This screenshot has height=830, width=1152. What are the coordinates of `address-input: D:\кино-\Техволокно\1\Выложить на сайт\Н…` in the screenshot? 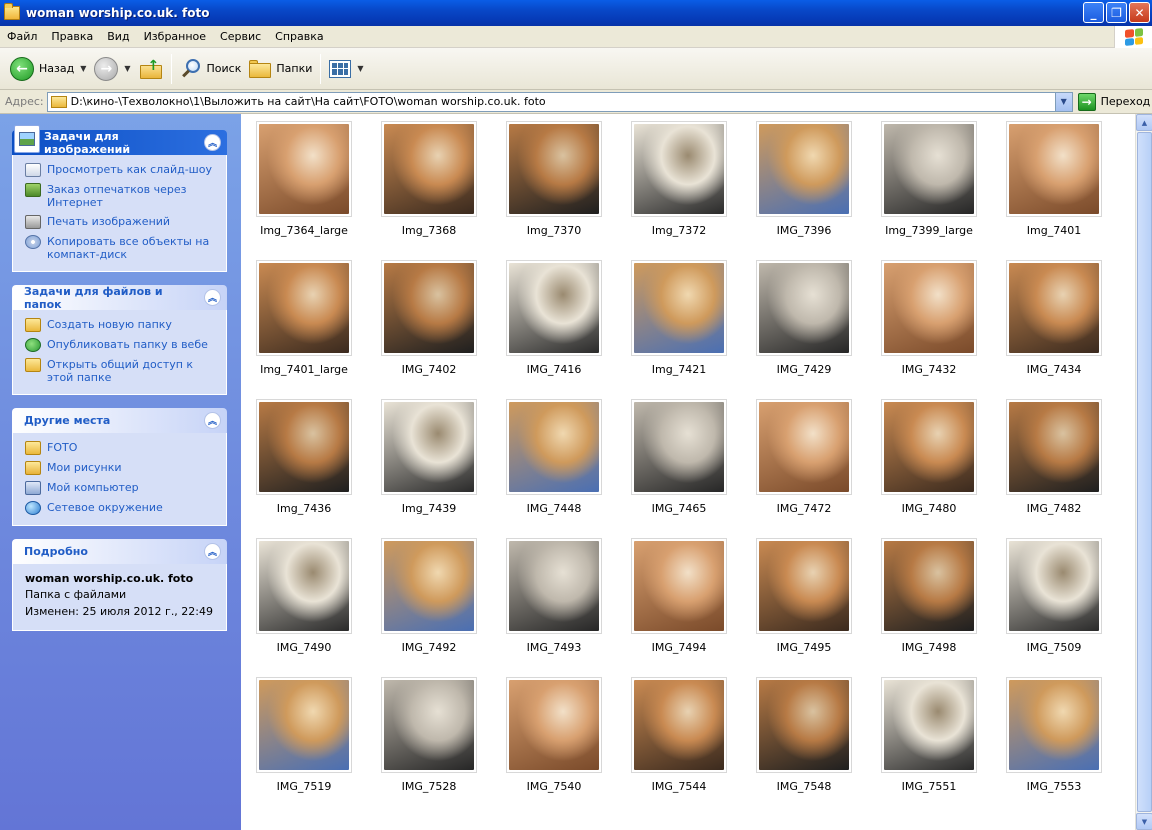 It's located at (559, 101).